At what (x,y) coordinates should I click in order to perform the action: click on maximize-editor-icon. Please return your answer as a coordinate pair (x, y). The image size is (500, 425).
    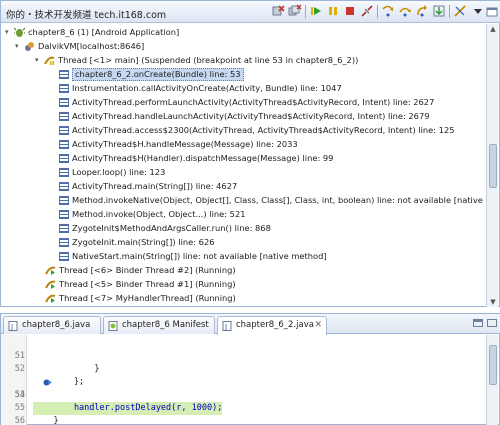
    Looking at the image, I should click on (492, 323).